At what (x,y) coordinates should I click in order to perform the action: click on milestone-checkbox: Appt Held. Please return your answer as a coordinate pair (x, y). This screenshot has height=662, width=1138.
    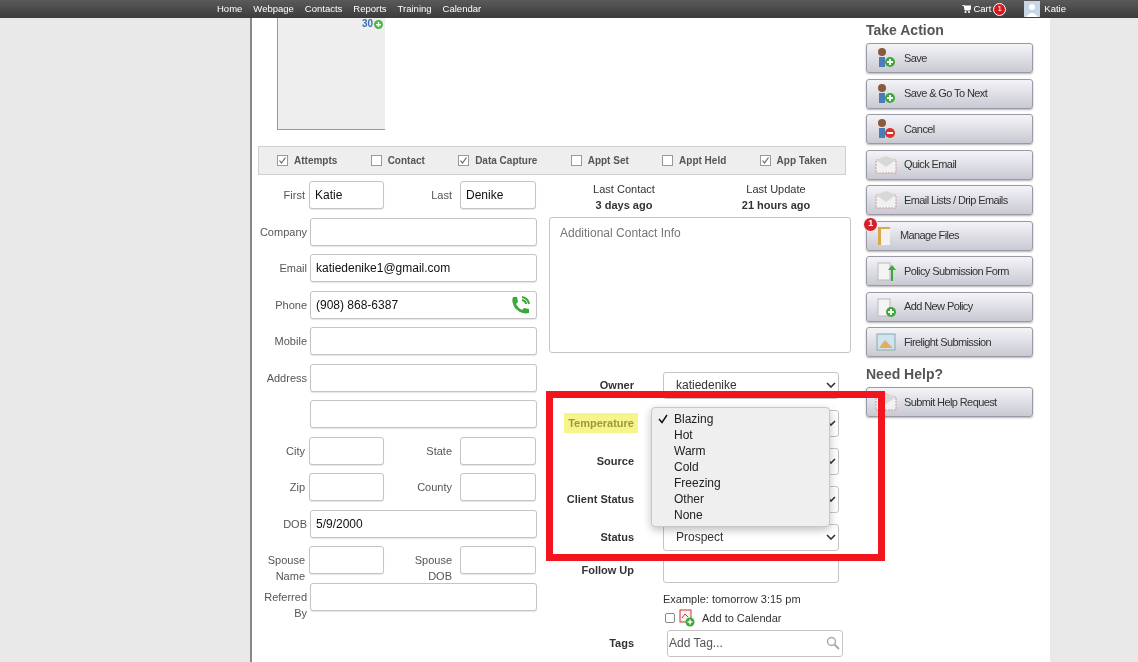
    Looking at the image, I should click on (694, 160).